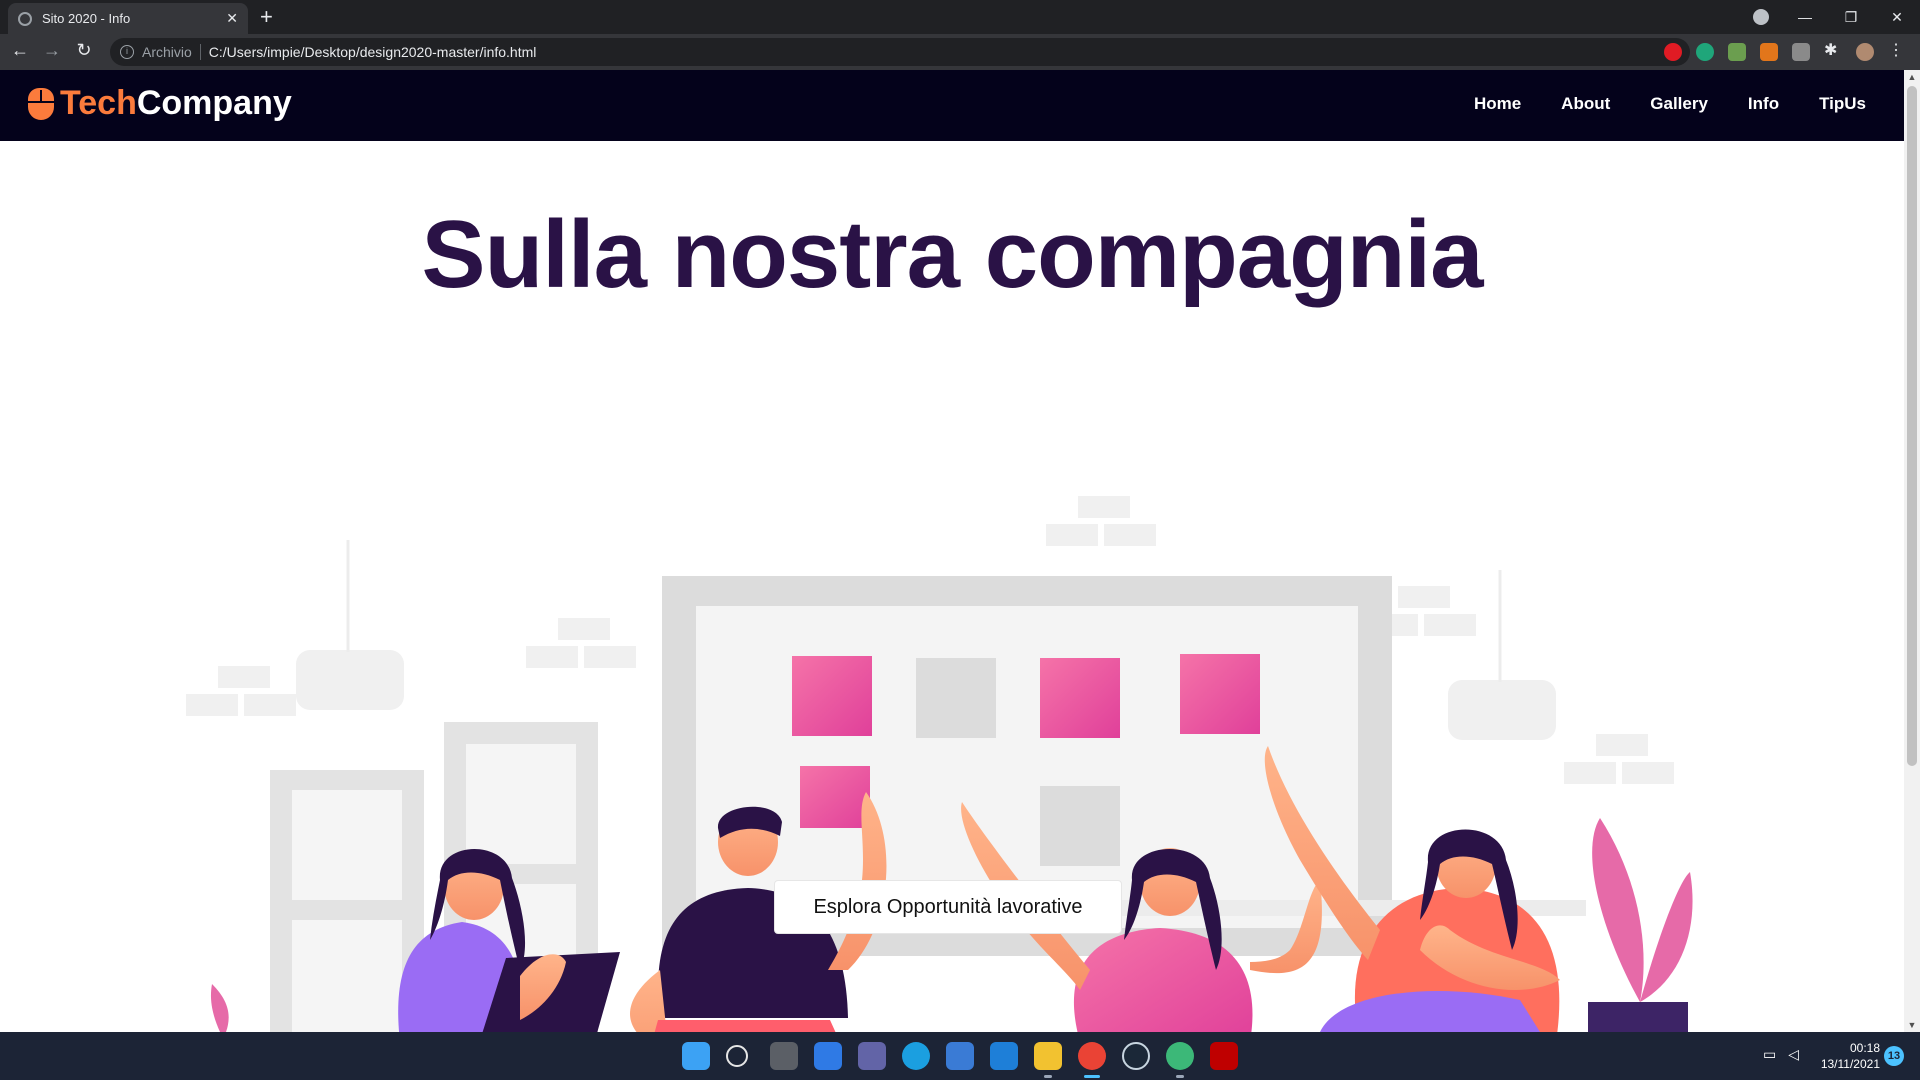 This screenshot has width=1920, height=1080. What do you see at coordinates (1224, 1056) in the screenshot?
I see `filezilla-icon` at bounding box center [1224, 1056].